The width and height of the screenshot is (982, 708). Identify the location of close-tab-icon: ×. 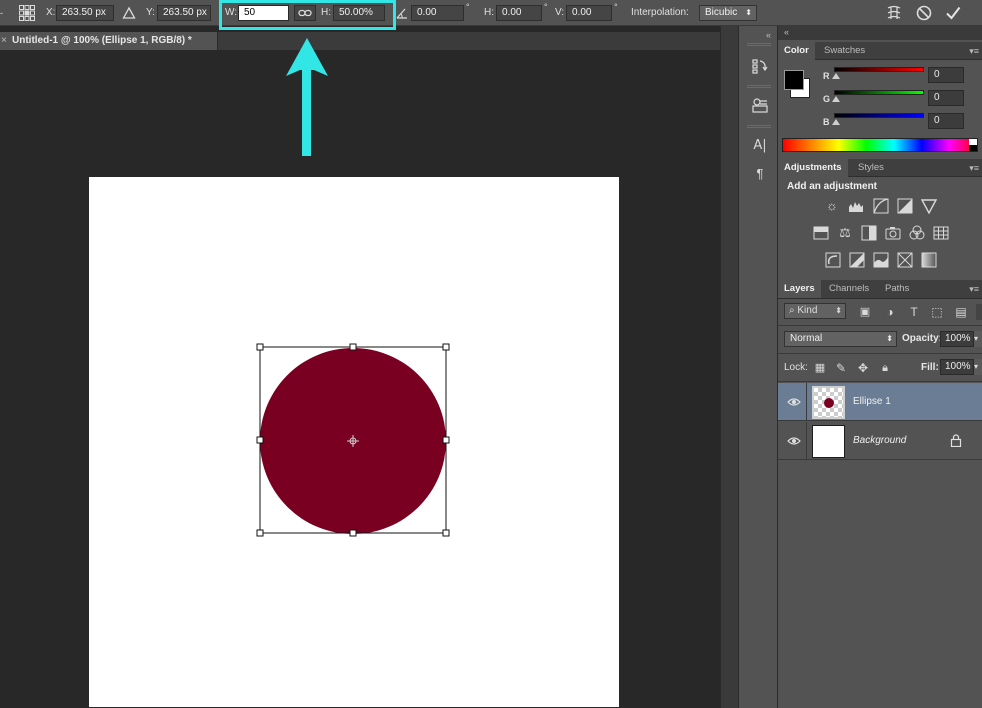
(4, 41).